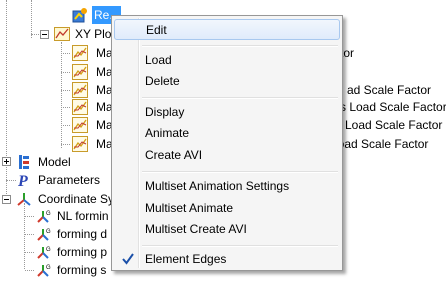  Describe the element at coordinates (162, 81) in the screenshot. I see `menu-item-label: Delete` at that location.